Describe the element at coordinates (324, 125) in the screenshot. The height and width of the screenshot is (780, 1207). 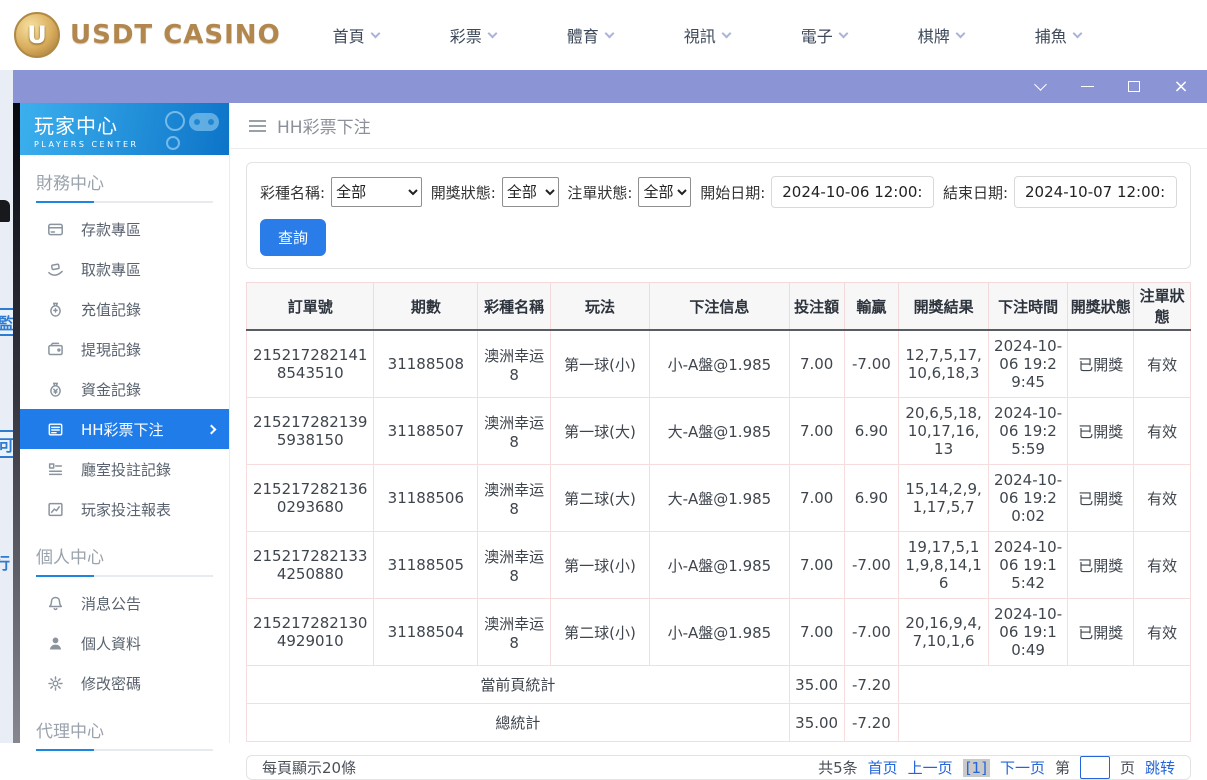
I see `page-title: HH彩票下注` at that location.